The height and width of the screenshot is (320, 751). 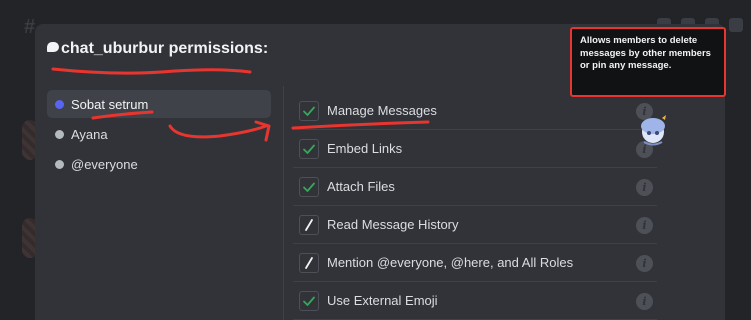 I want to click on permission-row-read-message-history: Read Message History i, so click(x=475, y=225).